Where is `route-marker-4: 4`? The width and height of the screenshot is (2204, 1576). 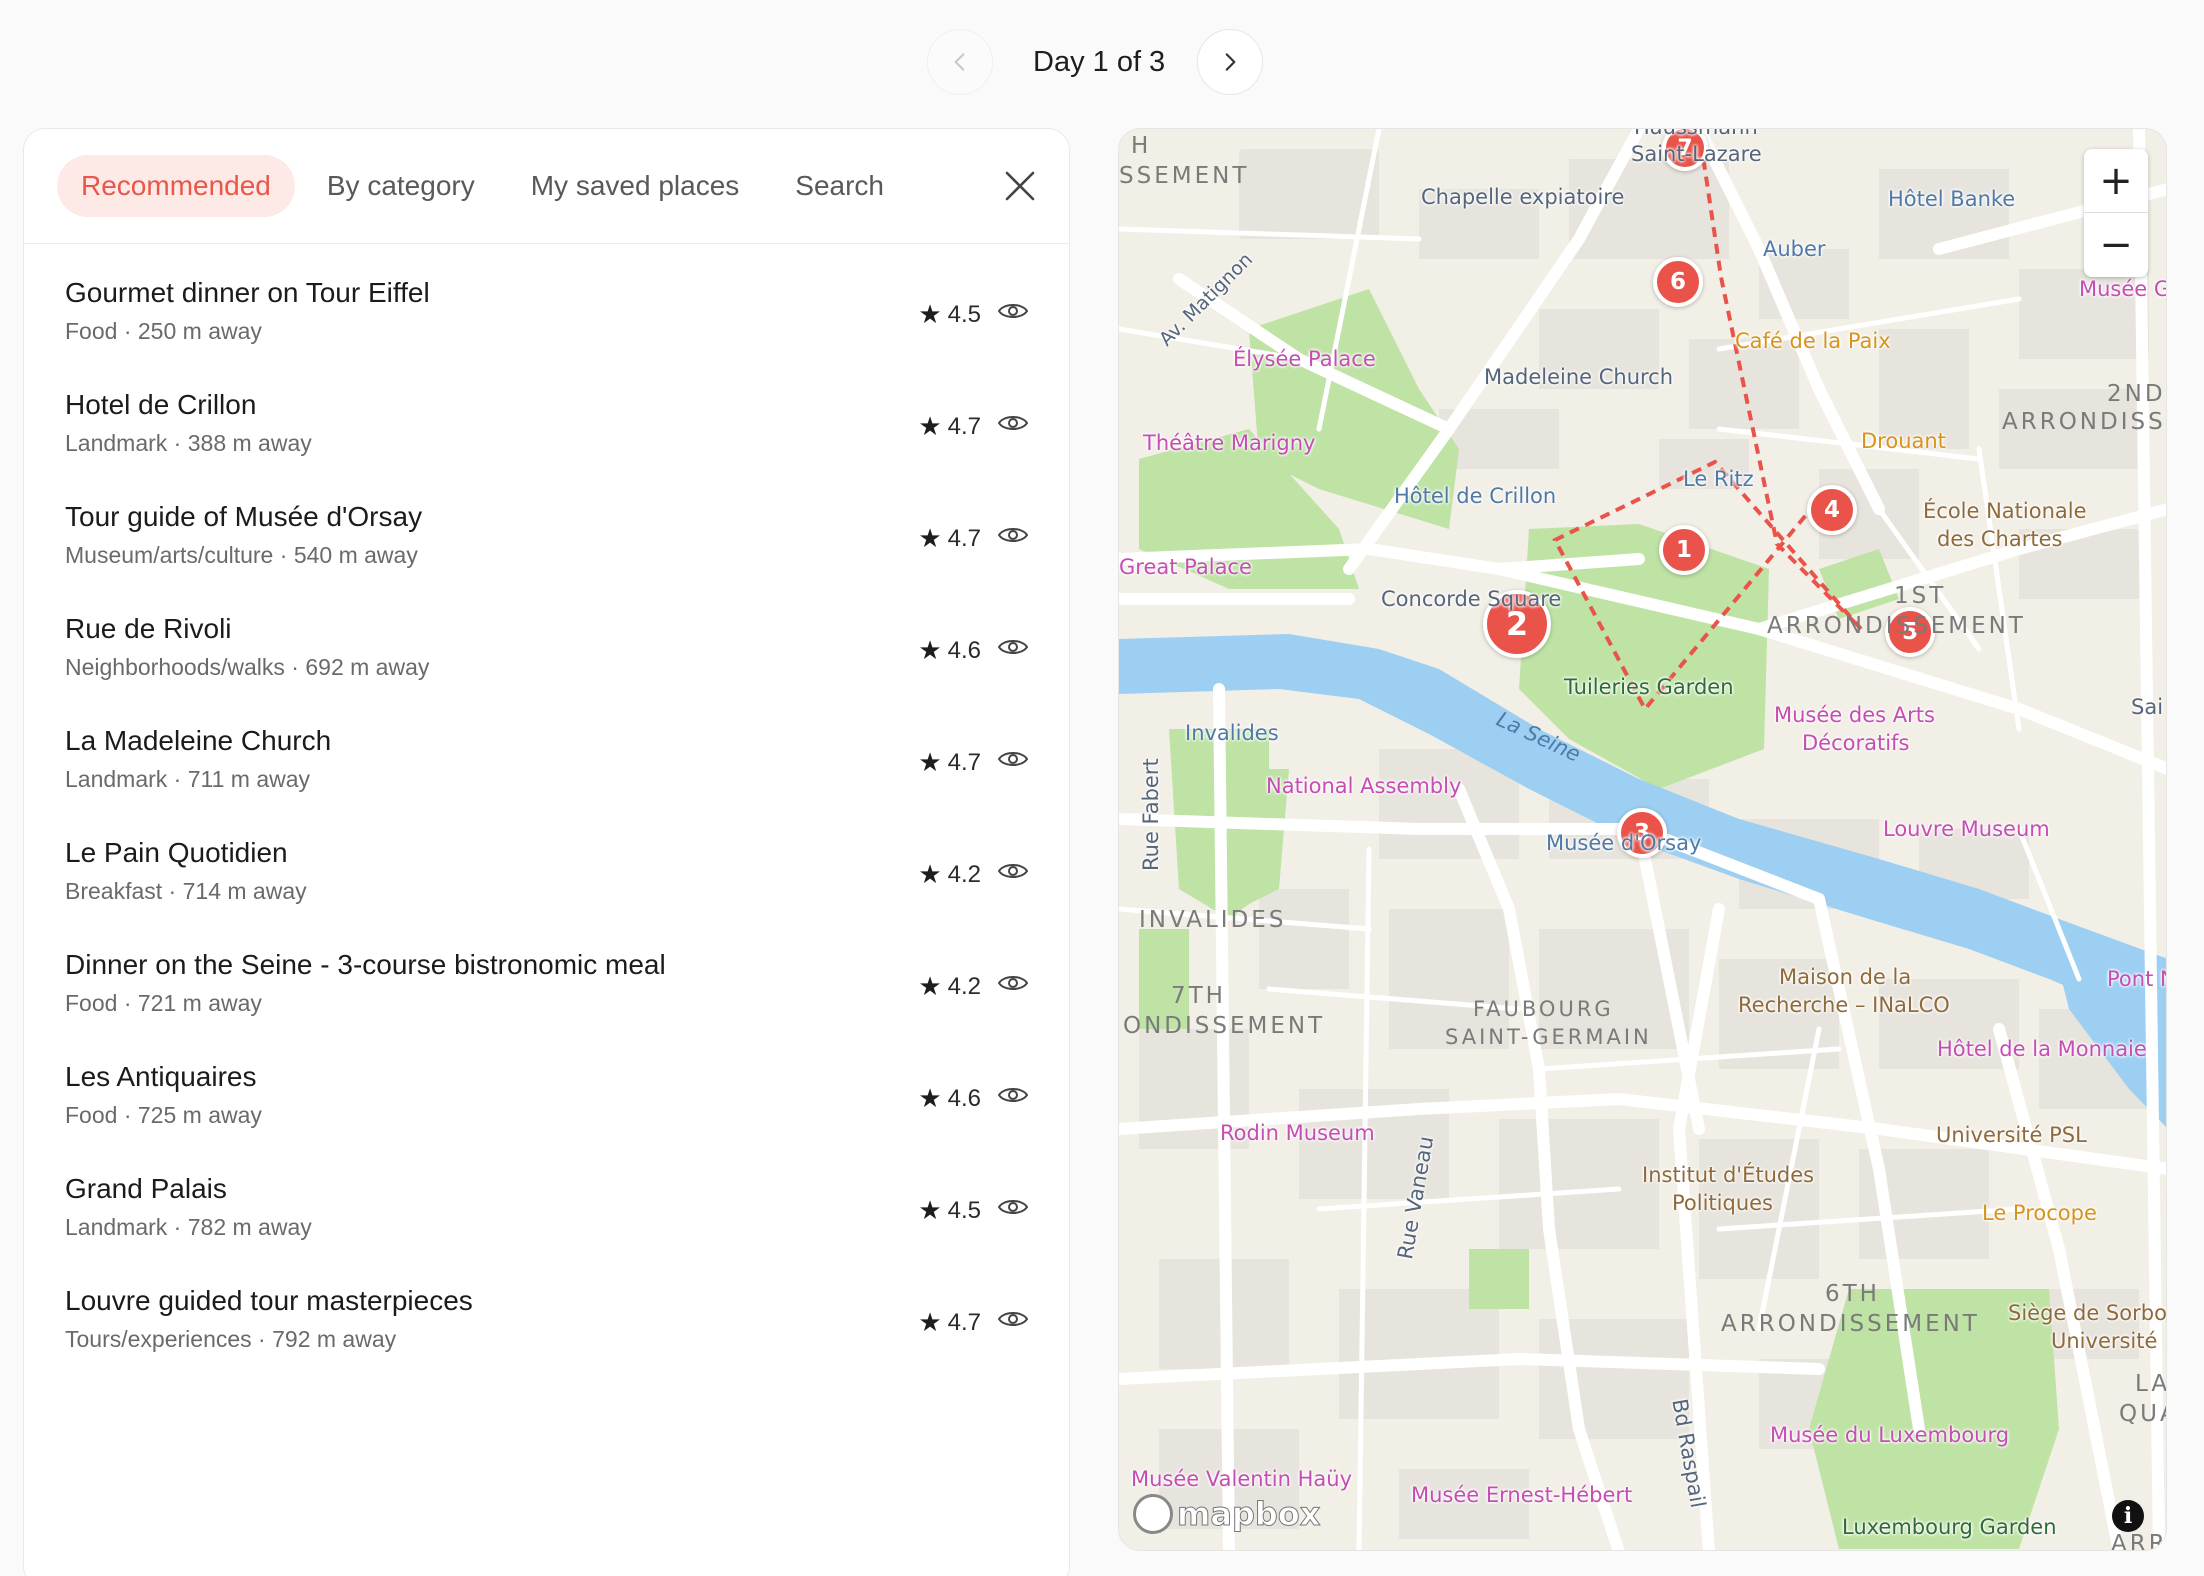
route-marker-4: 4 is located at coordinates (1832, 510).